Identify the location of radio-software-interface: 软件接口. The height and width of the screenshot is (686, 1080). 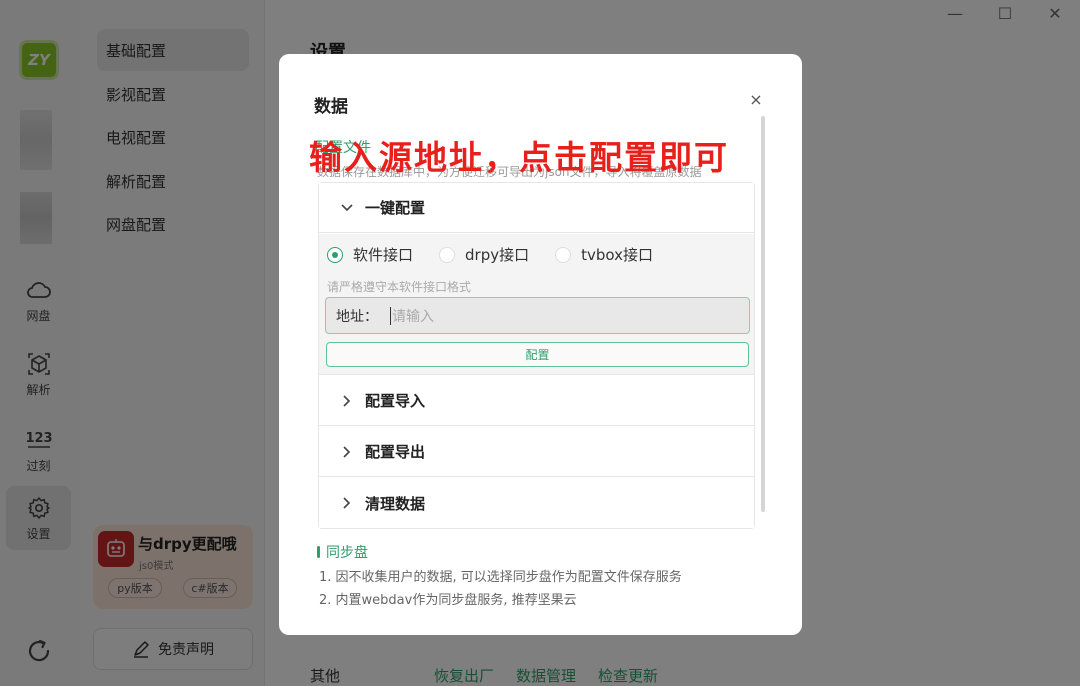
(370, 254).